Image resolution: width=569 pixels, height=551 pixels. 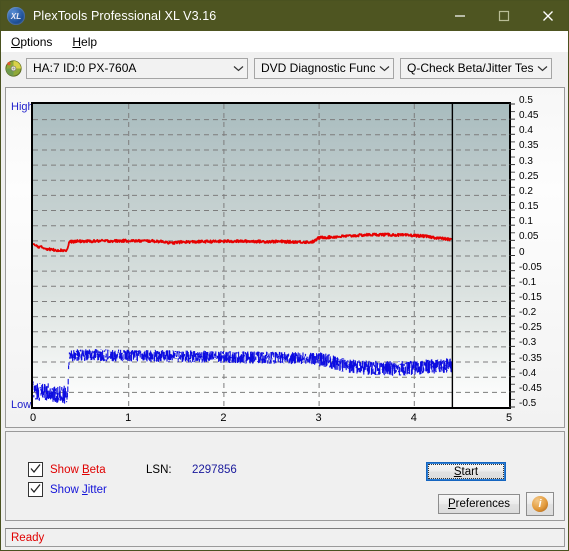 What do you see at coordinates (529, 207) in the screenshot?
I see `y-tick-label: 0.15` at bounding box center [529, 207].